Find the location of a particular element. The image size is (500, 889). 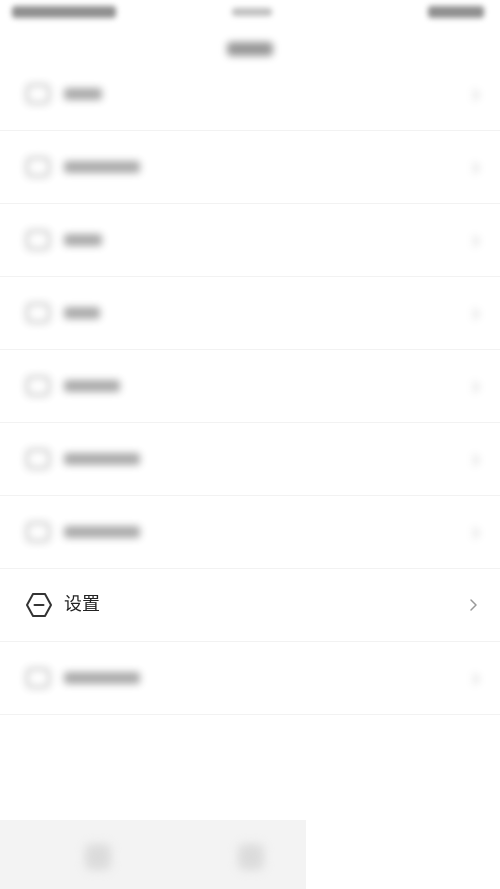

hexagon-minus-icon is located at coordinates (39, 605).